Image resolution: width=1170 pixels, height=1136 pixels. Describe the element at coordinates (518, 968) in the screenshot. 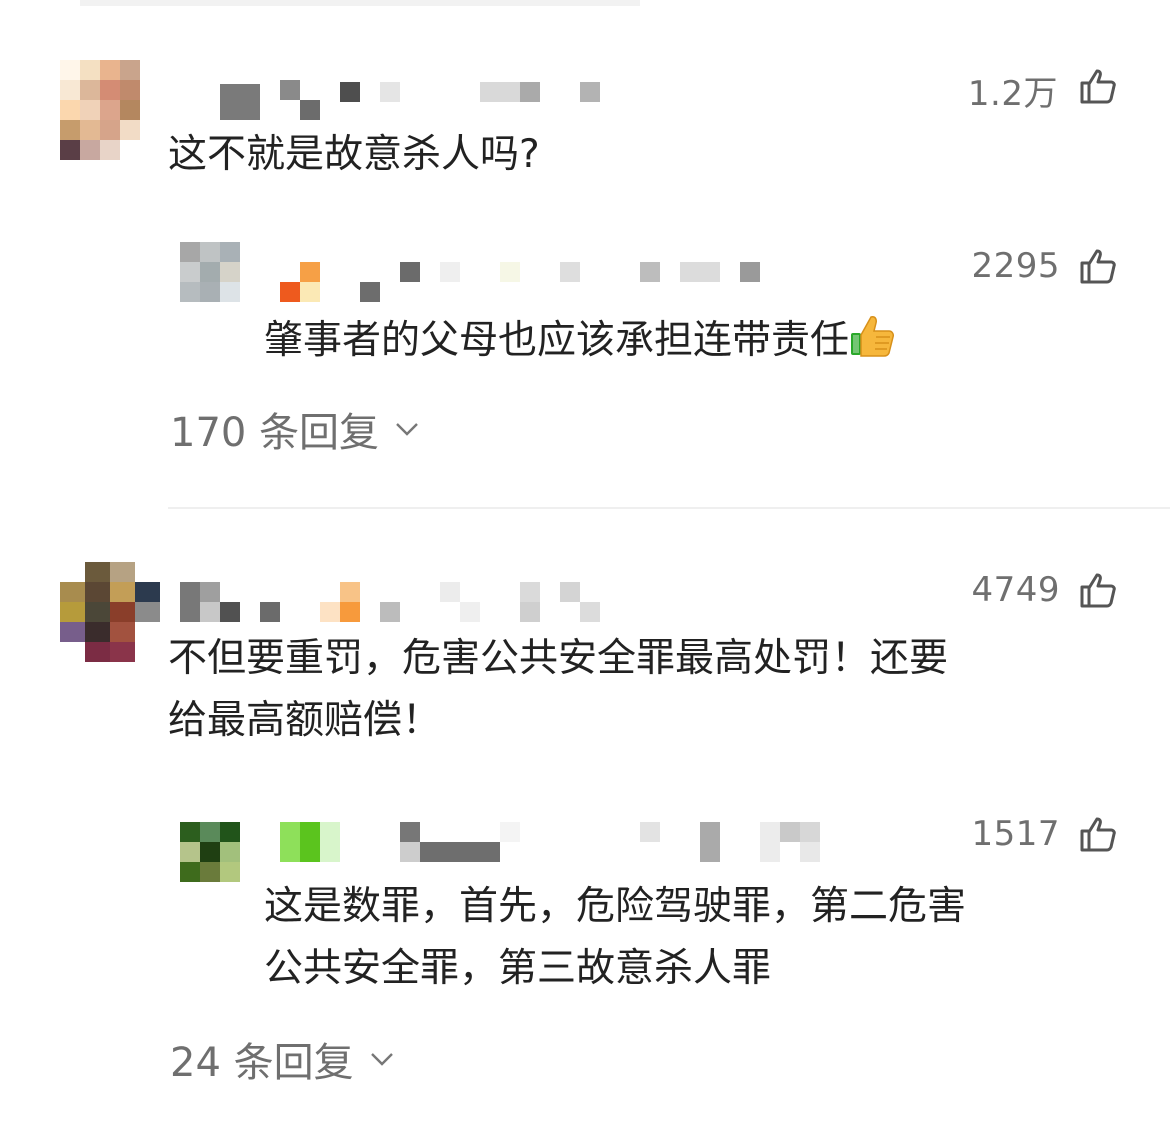

I see `reply-text-line-2: 公共安全罪，第三故意杀人罪` at that location.